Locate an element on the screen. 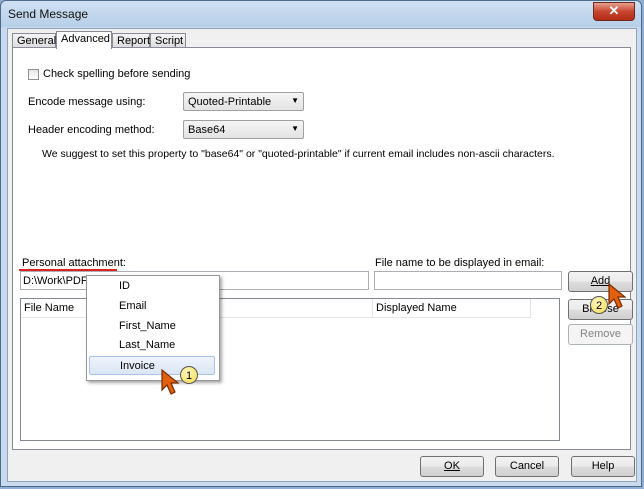  menu-item-first-name: First_Name is located at coordinates (152, 326).